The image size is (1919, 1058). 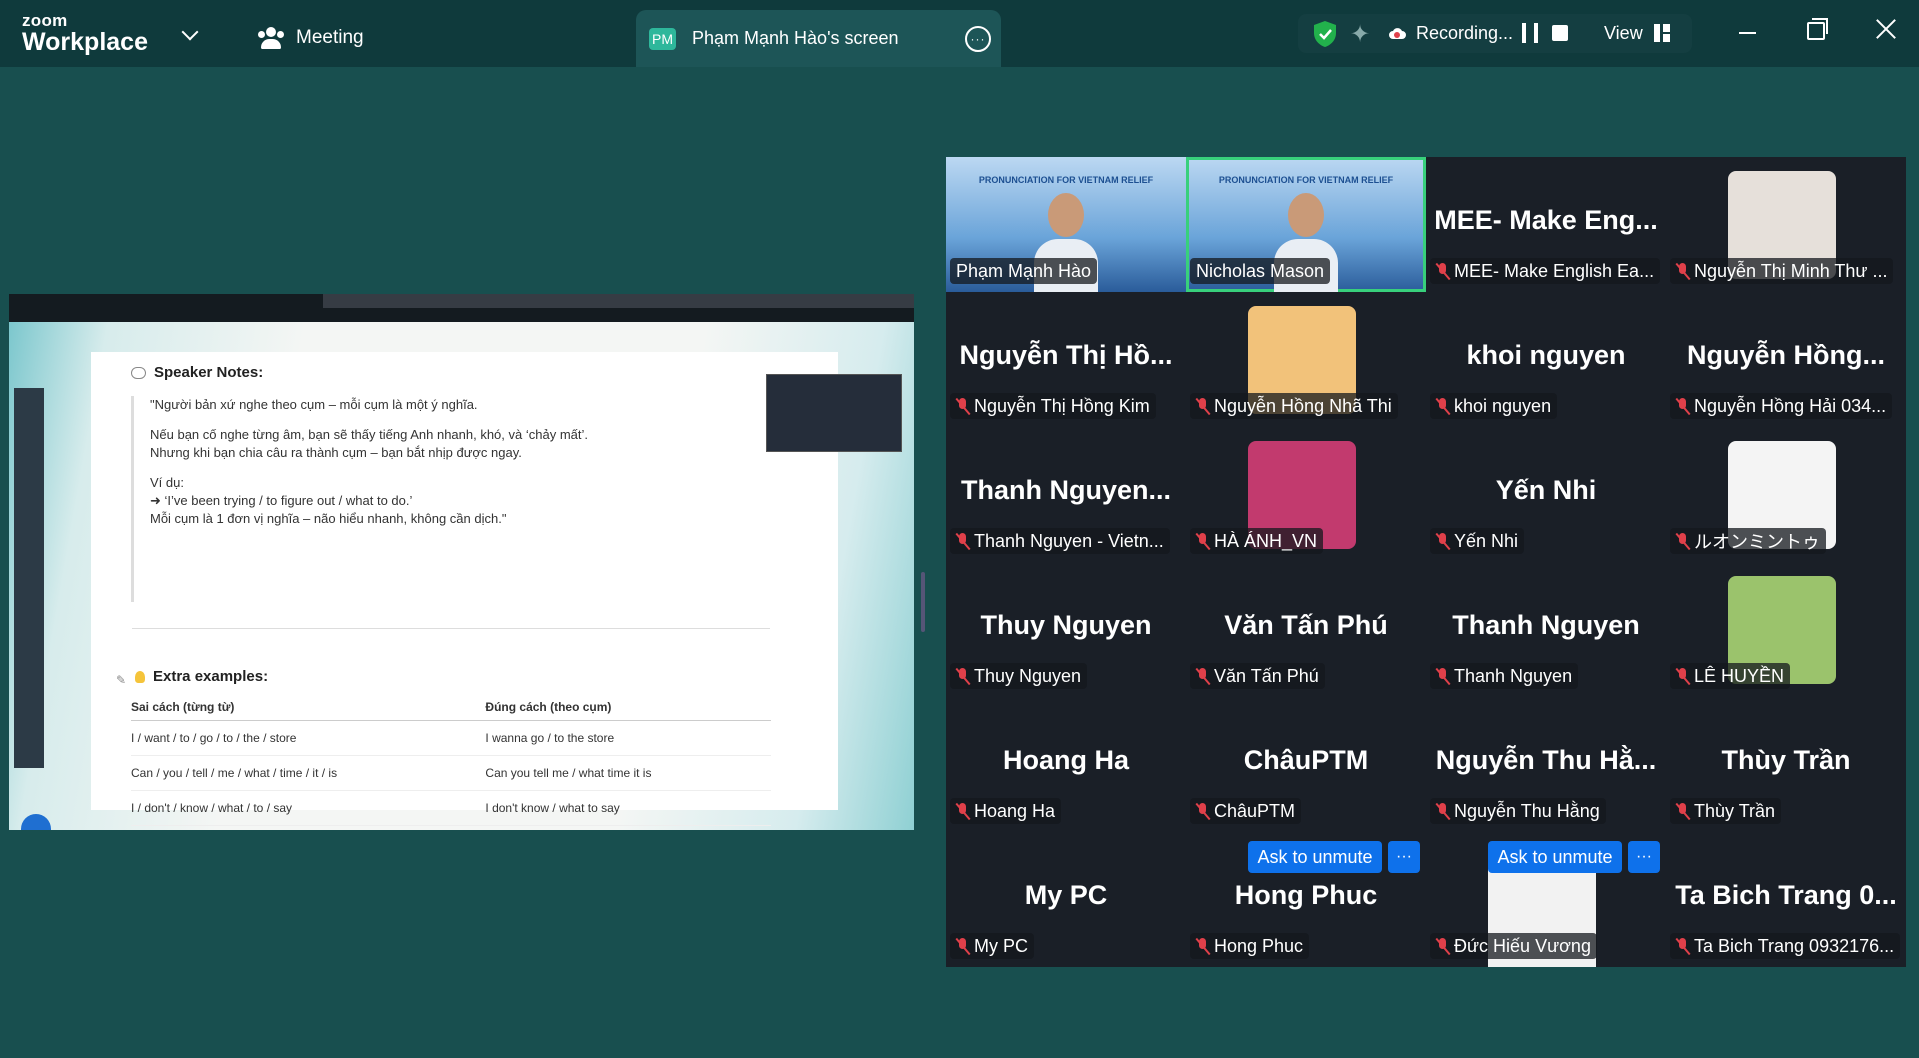 What do you see at coordinates (1303, 405) in the screenshot?
I see `participant-name: Nguyễn Hồng Nhã Thi` at bounding box center [1303, 405].